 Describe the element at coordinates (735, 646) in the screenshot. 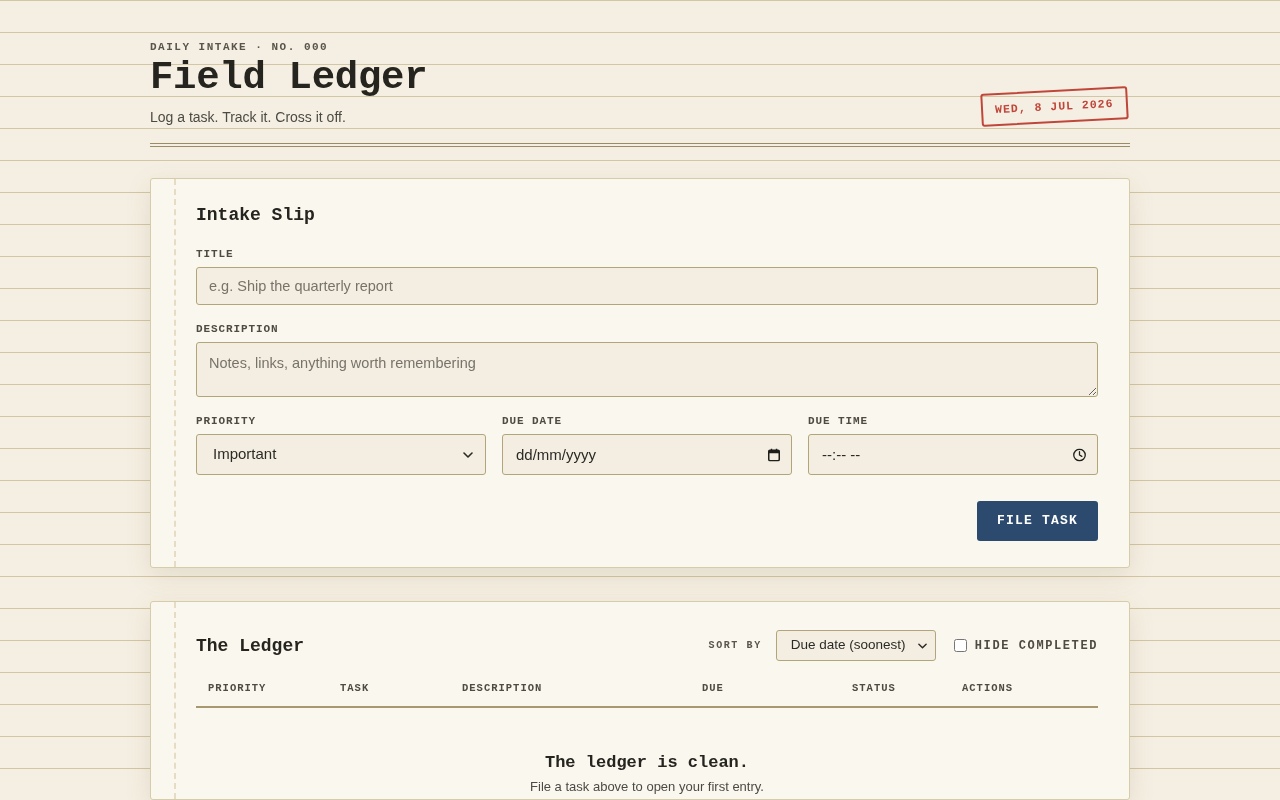

I see `sort-label: SORT BY` at that location.